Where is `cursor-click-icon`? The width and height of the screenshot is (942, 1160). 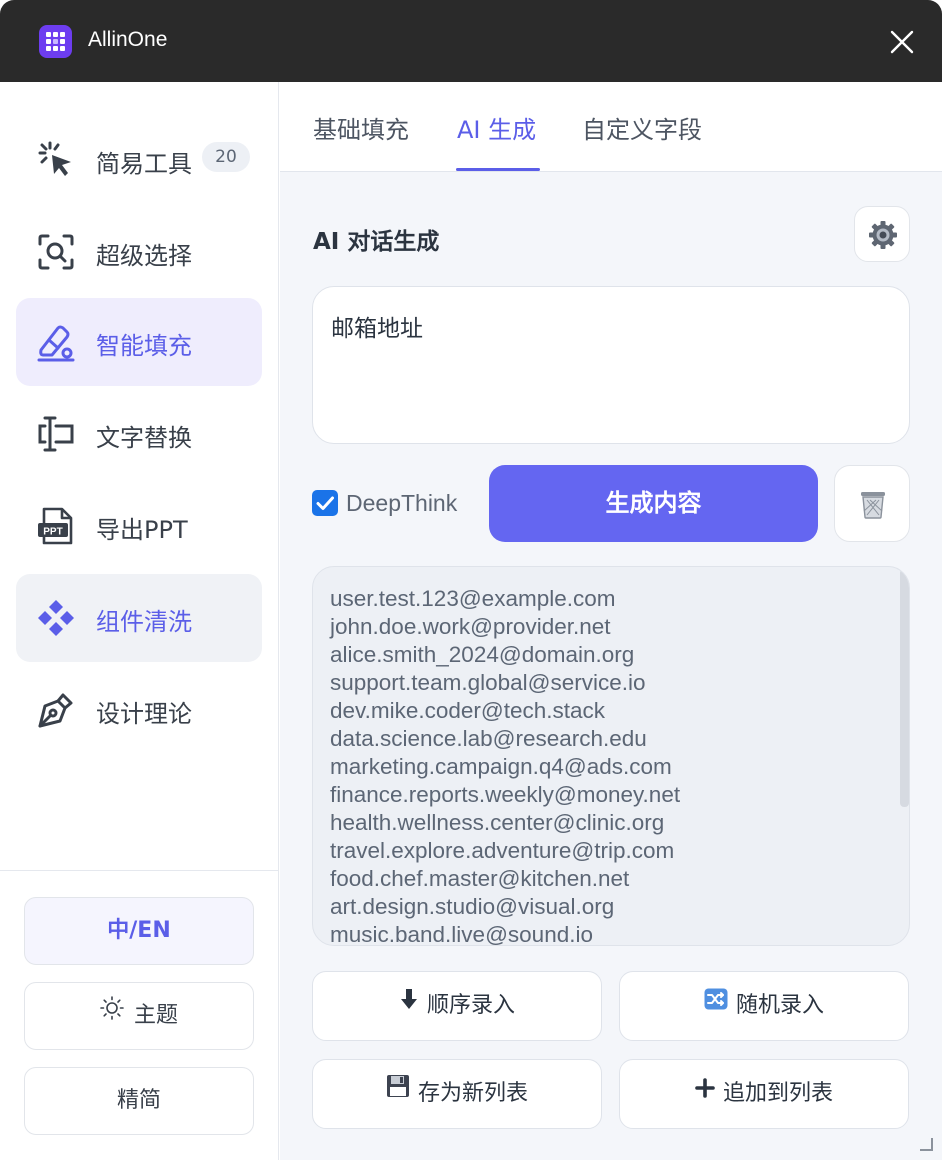
cursor-click-icon is located at coordinates (56, 160).